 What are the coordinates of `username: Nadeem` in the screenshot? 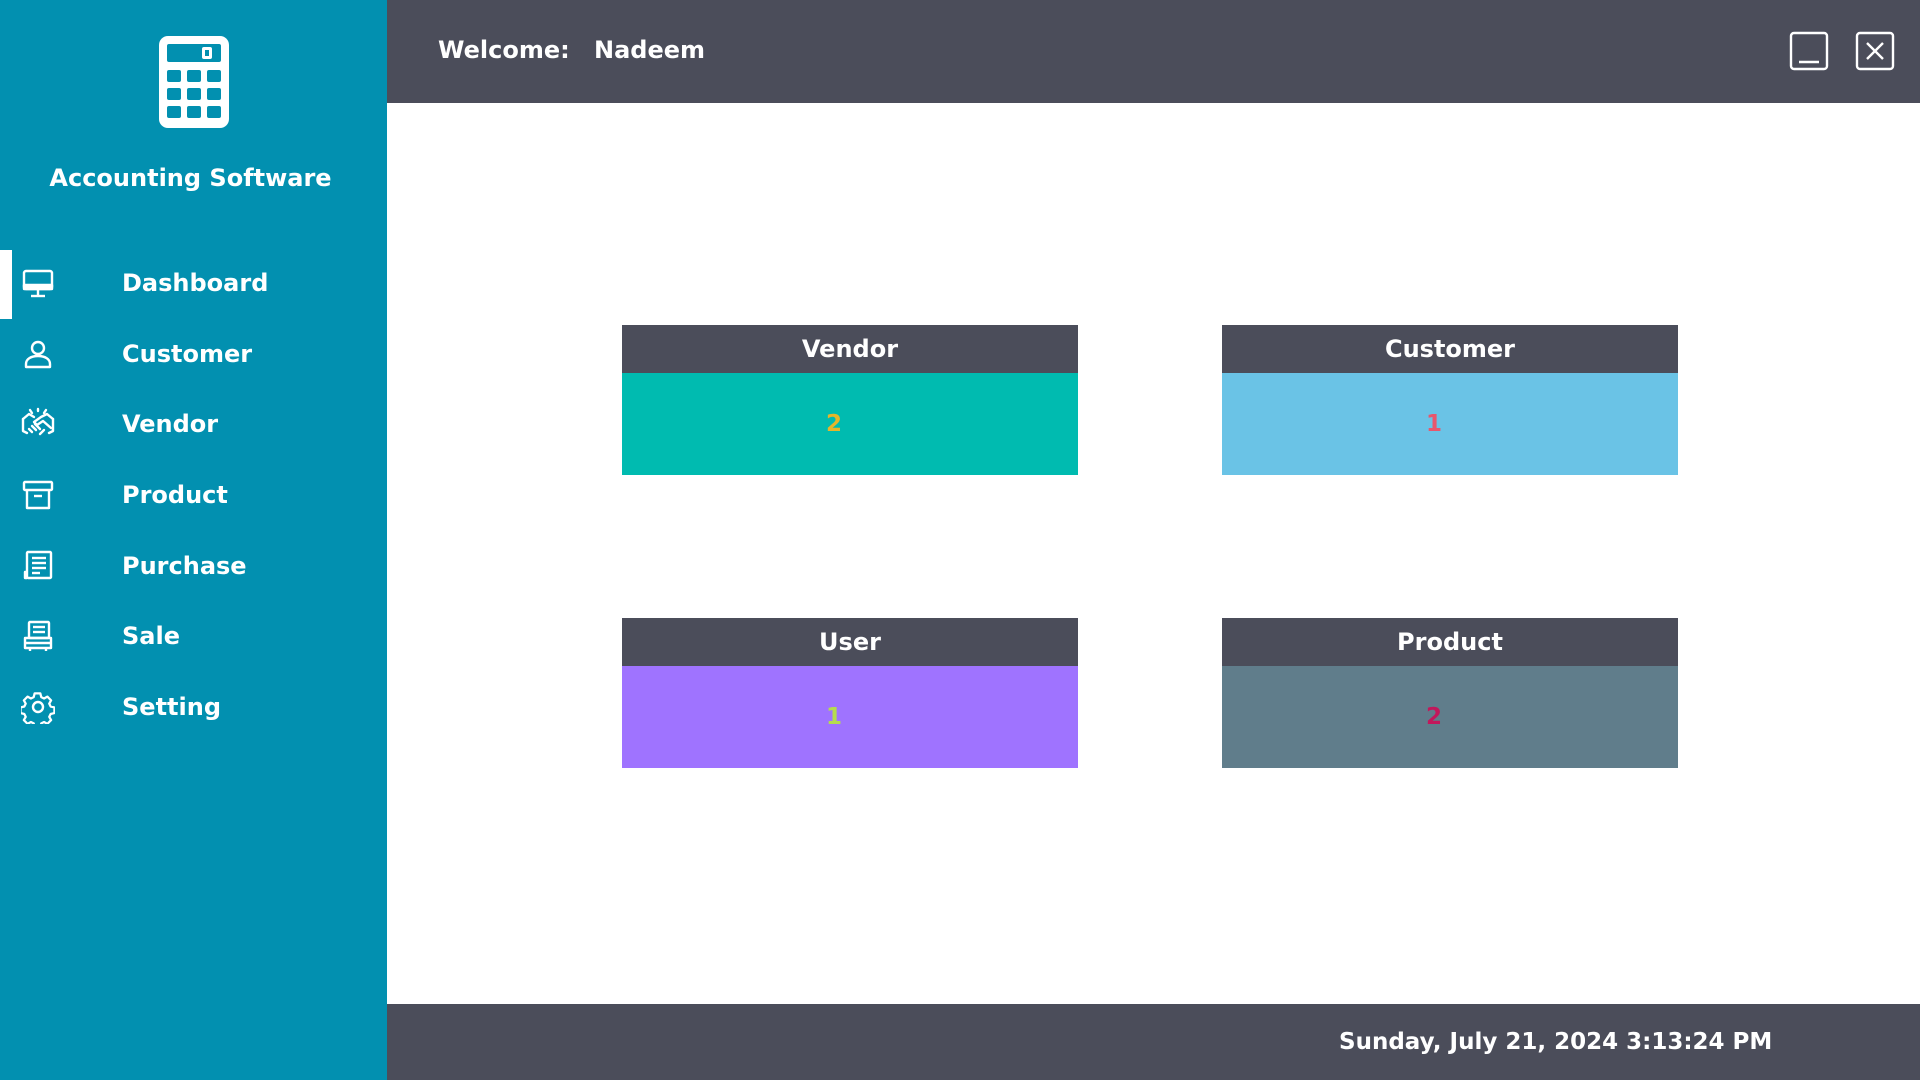 It's located at (650, 50).